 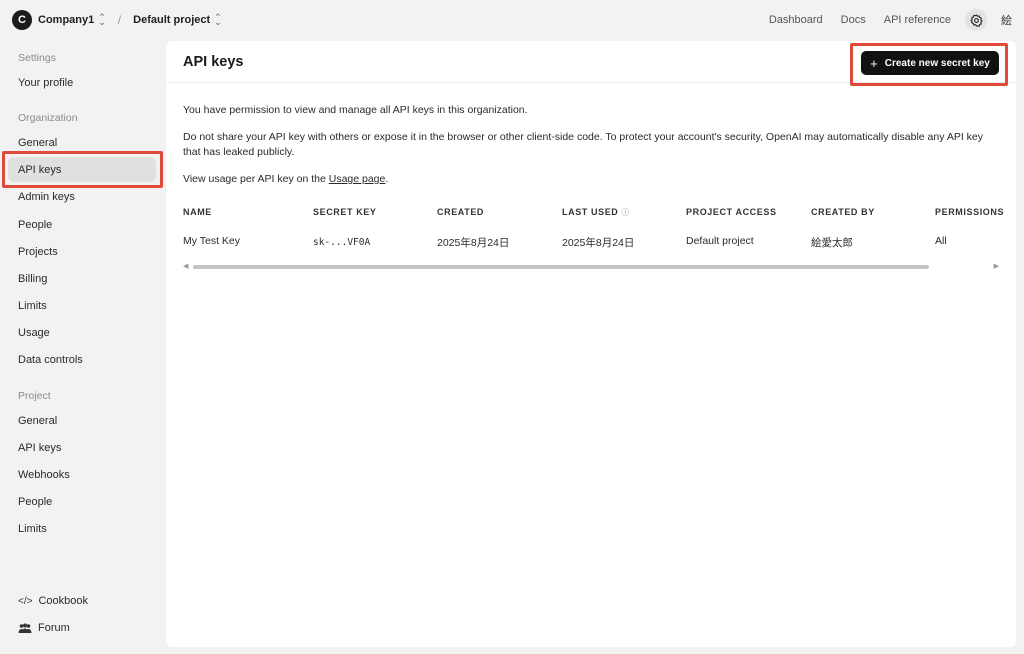 I want to click on code-icon: </>, so click(x=25, y=601).